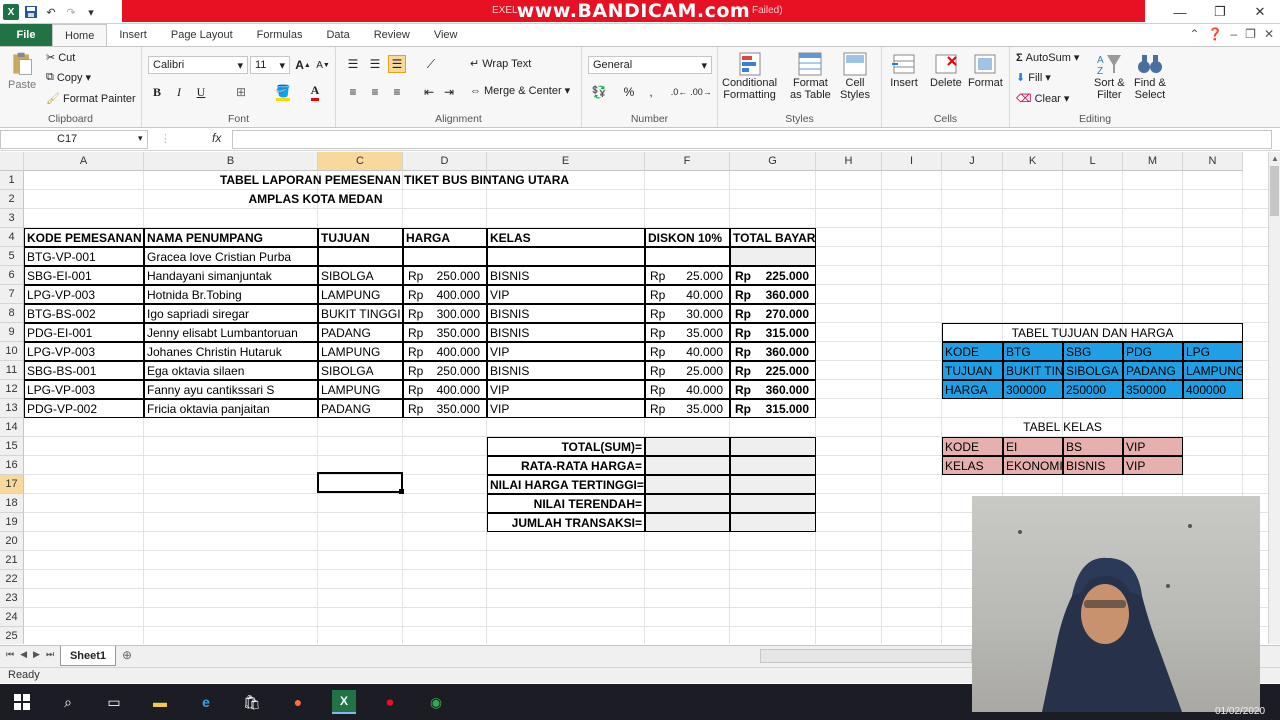 Image resolution: width=1280 pixels, height=720 pixels. What do you see at coordinates (773, 313) in the screenshot?
I see `table-cell-total: Rp 270.000` at bounding box center [773, 313].